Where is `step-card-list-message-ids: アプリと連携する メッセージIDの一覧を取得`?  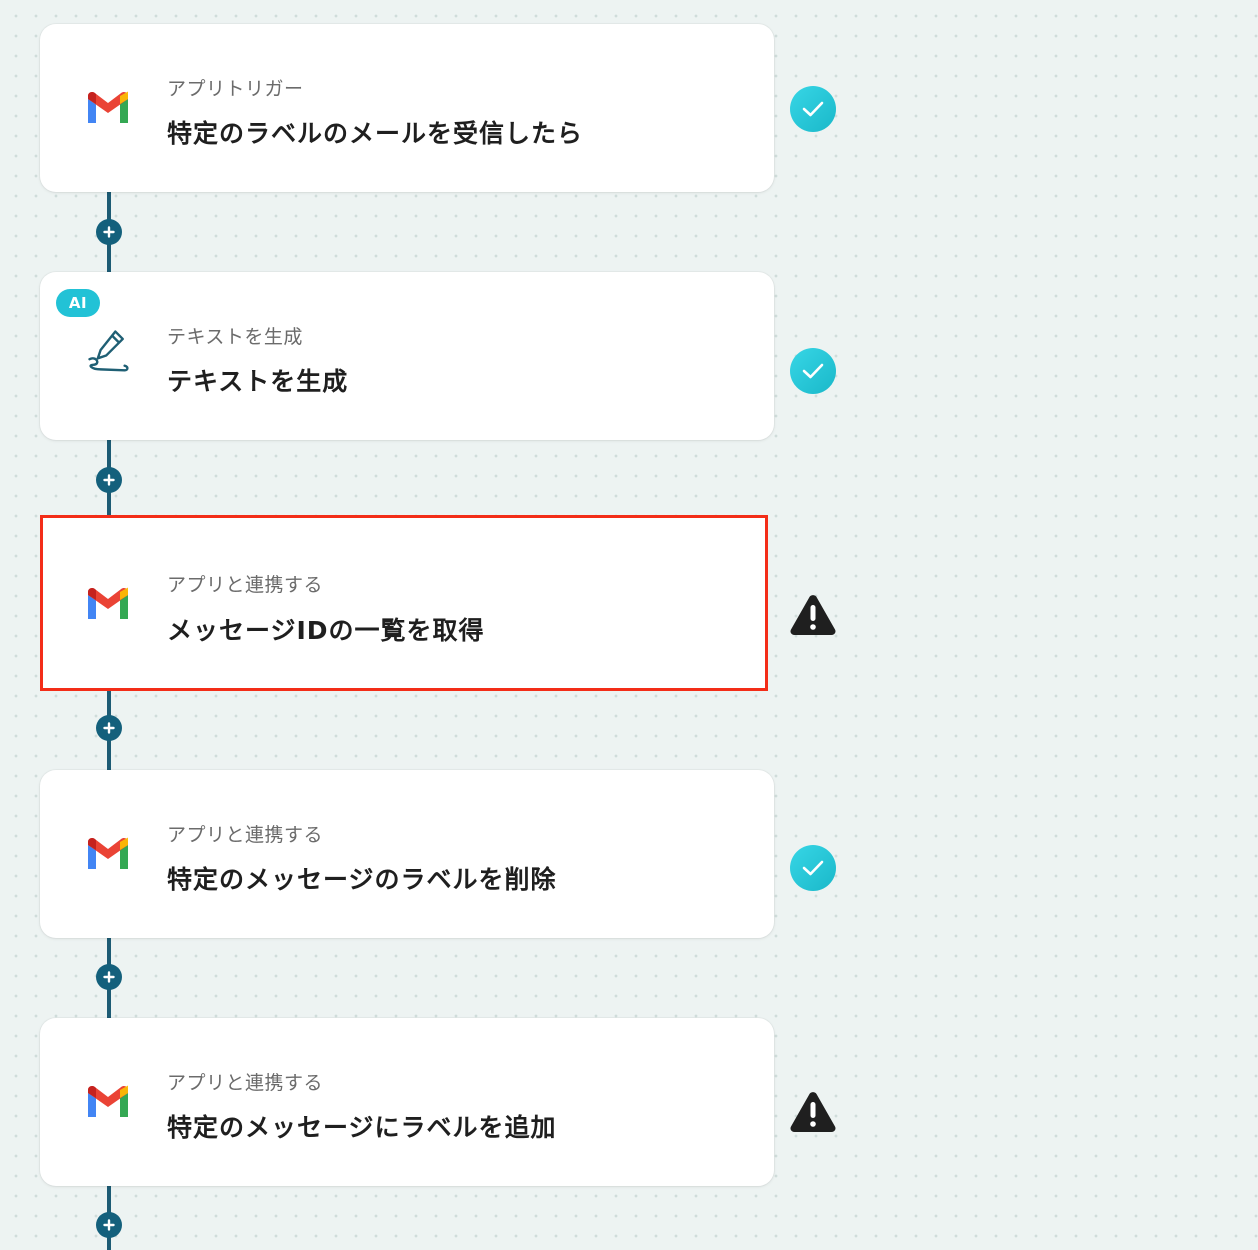 step-card-list-message-ids: アプリと連携する メッセージIDの一覧を取得 is located at coordinates (404, 603).